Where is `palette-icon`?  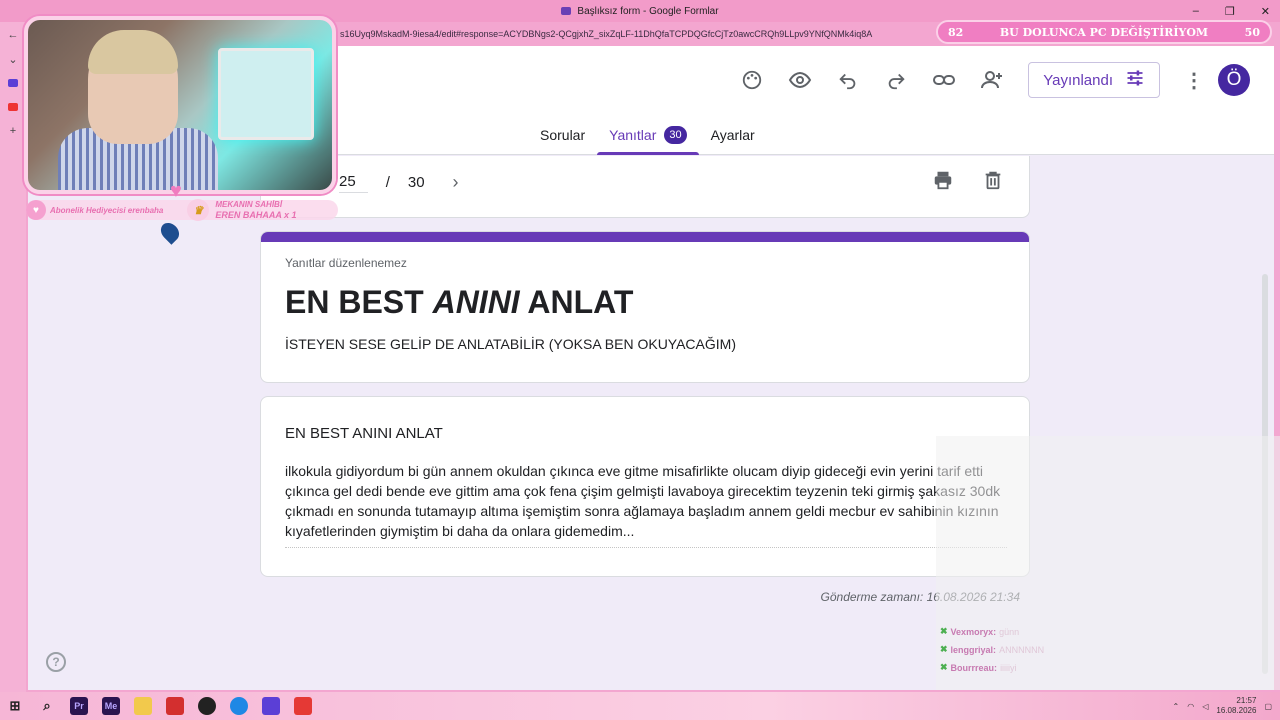
palette-icon is located at coordinates (752, 80).